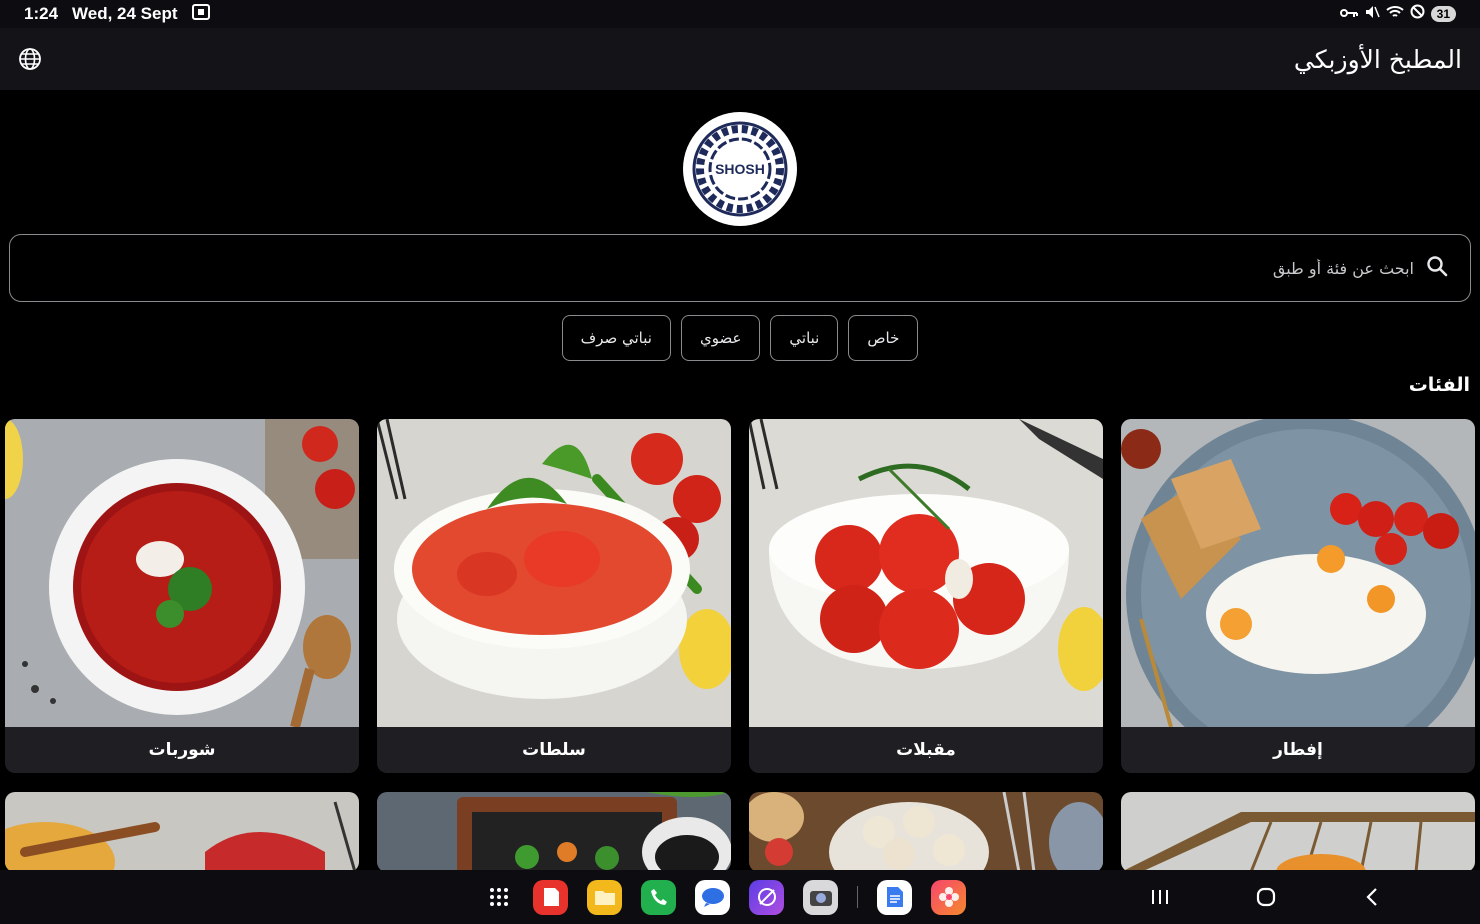  Describe the element at coordinates (1394, 14) in the screenshot. I see `wifi-icon` at that location.